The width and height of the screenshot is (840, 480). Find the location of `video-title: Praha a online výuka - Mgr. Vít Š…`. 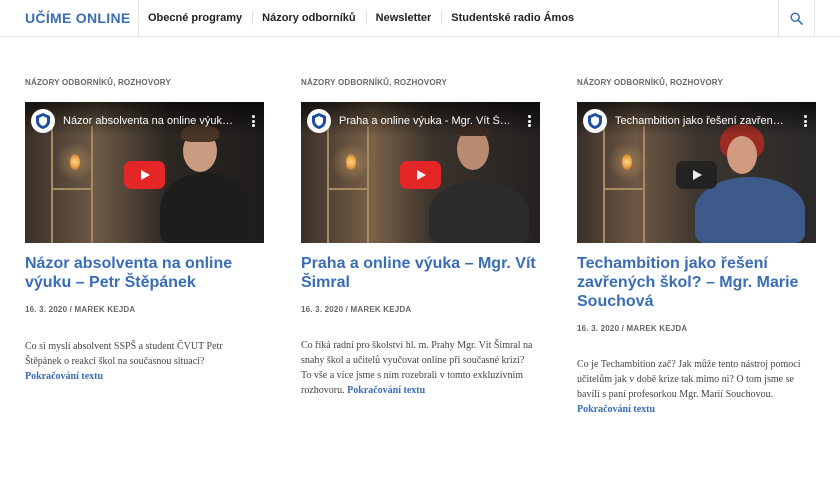

video-title: Praha a online výuka - Mgr. Vít Š… is located at coordinates (424, 121).